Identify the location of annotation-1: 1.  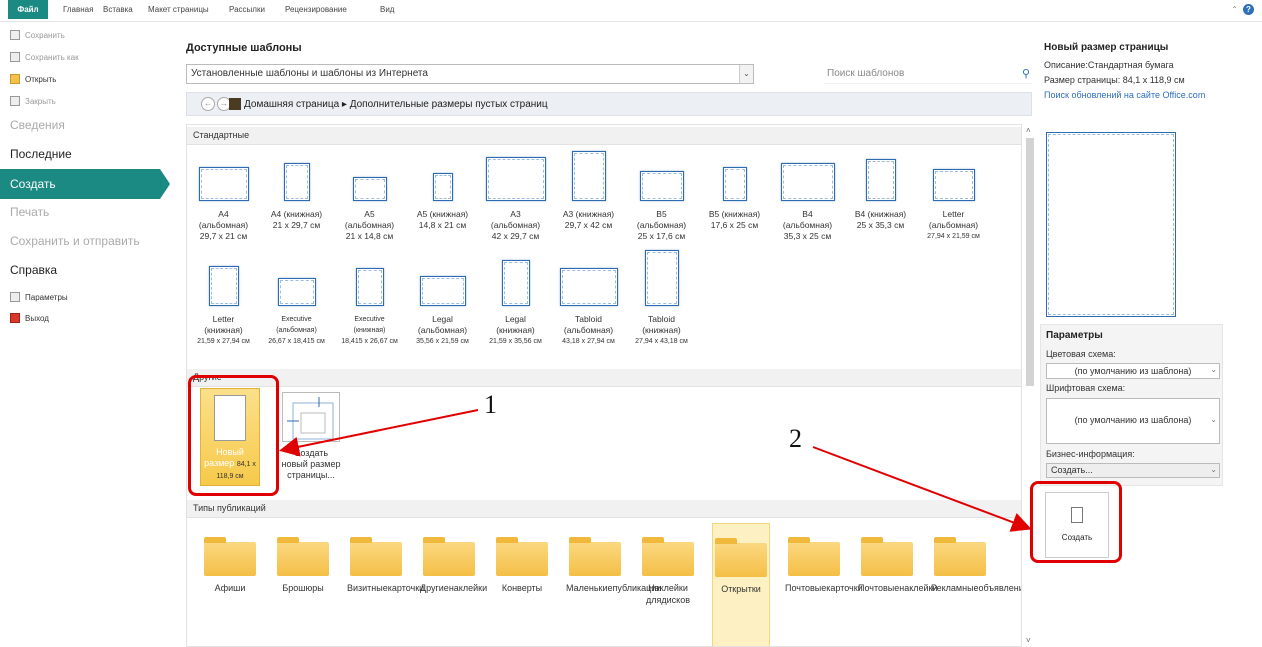
(490, 404).